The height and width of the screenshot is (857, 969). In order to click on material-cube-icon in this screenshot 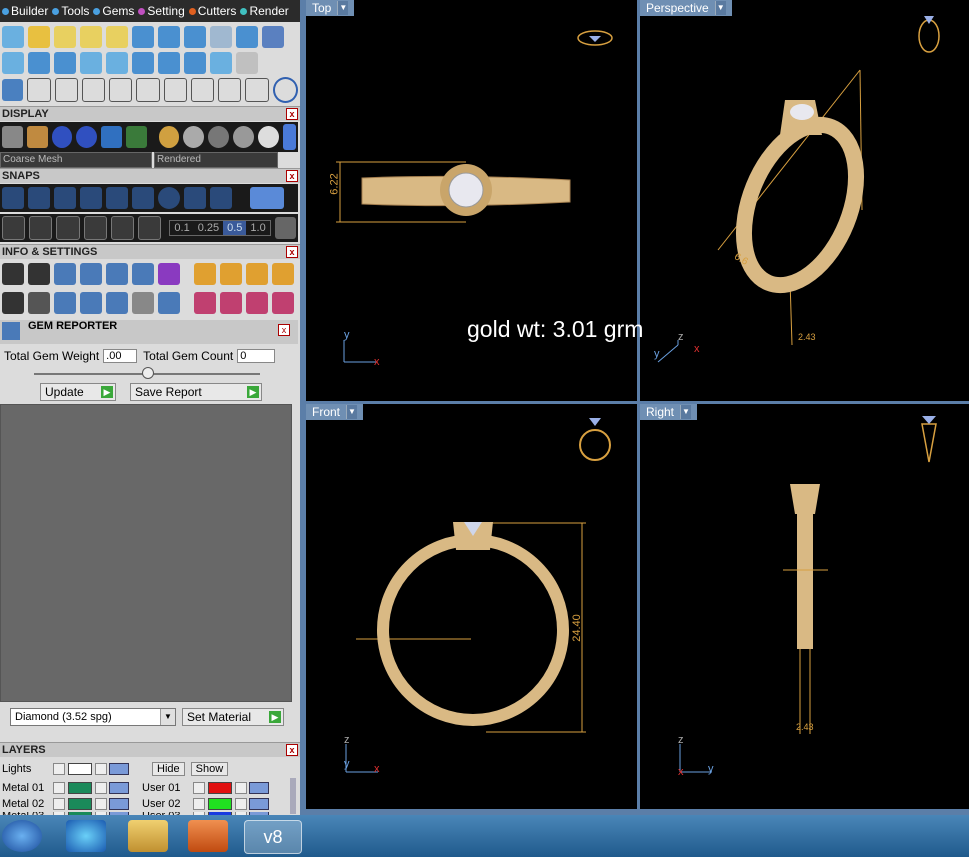, I will do `click(169, 274)`.